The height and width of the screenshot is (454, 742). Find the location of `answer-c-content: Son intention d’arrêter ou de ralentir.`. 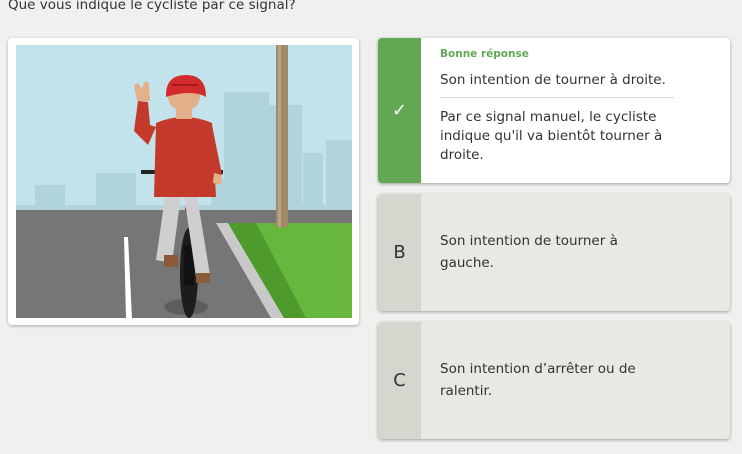

answer-c-content: Son intention d’arrêter ou de ralentir. is located at coordinates (575, 380).